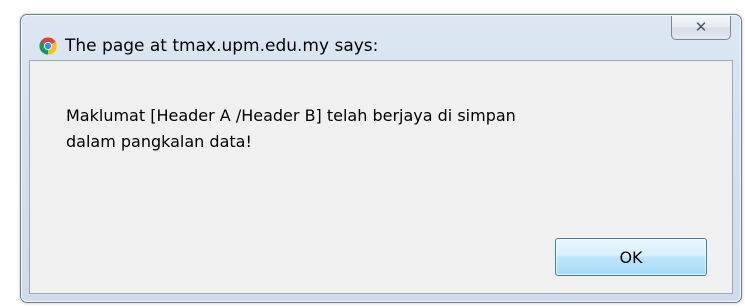 This screenshot has height=308, width=745. I want to click on dialog-titlebar: The page at tmax.upm.edu.my says: ✕, so click(381, 37).